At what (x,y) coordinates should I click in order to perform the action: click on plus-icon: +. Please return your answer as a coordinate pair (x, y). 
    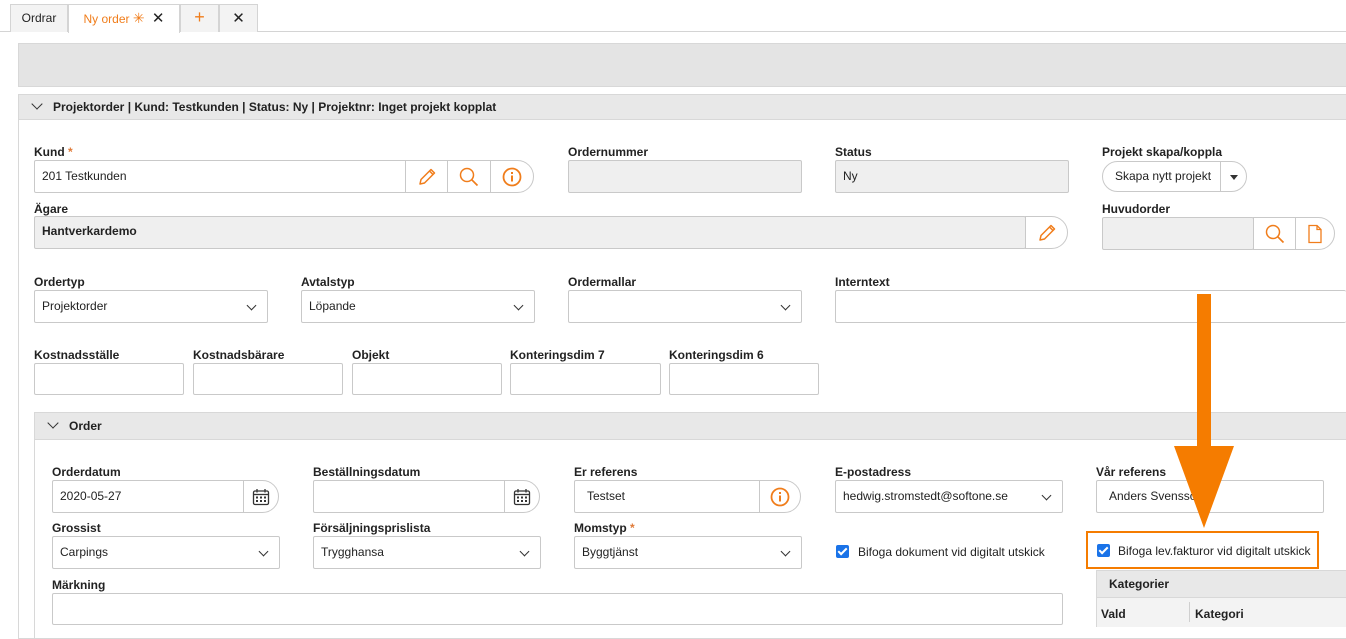
    Looking at the image, I should click on (199, 17).